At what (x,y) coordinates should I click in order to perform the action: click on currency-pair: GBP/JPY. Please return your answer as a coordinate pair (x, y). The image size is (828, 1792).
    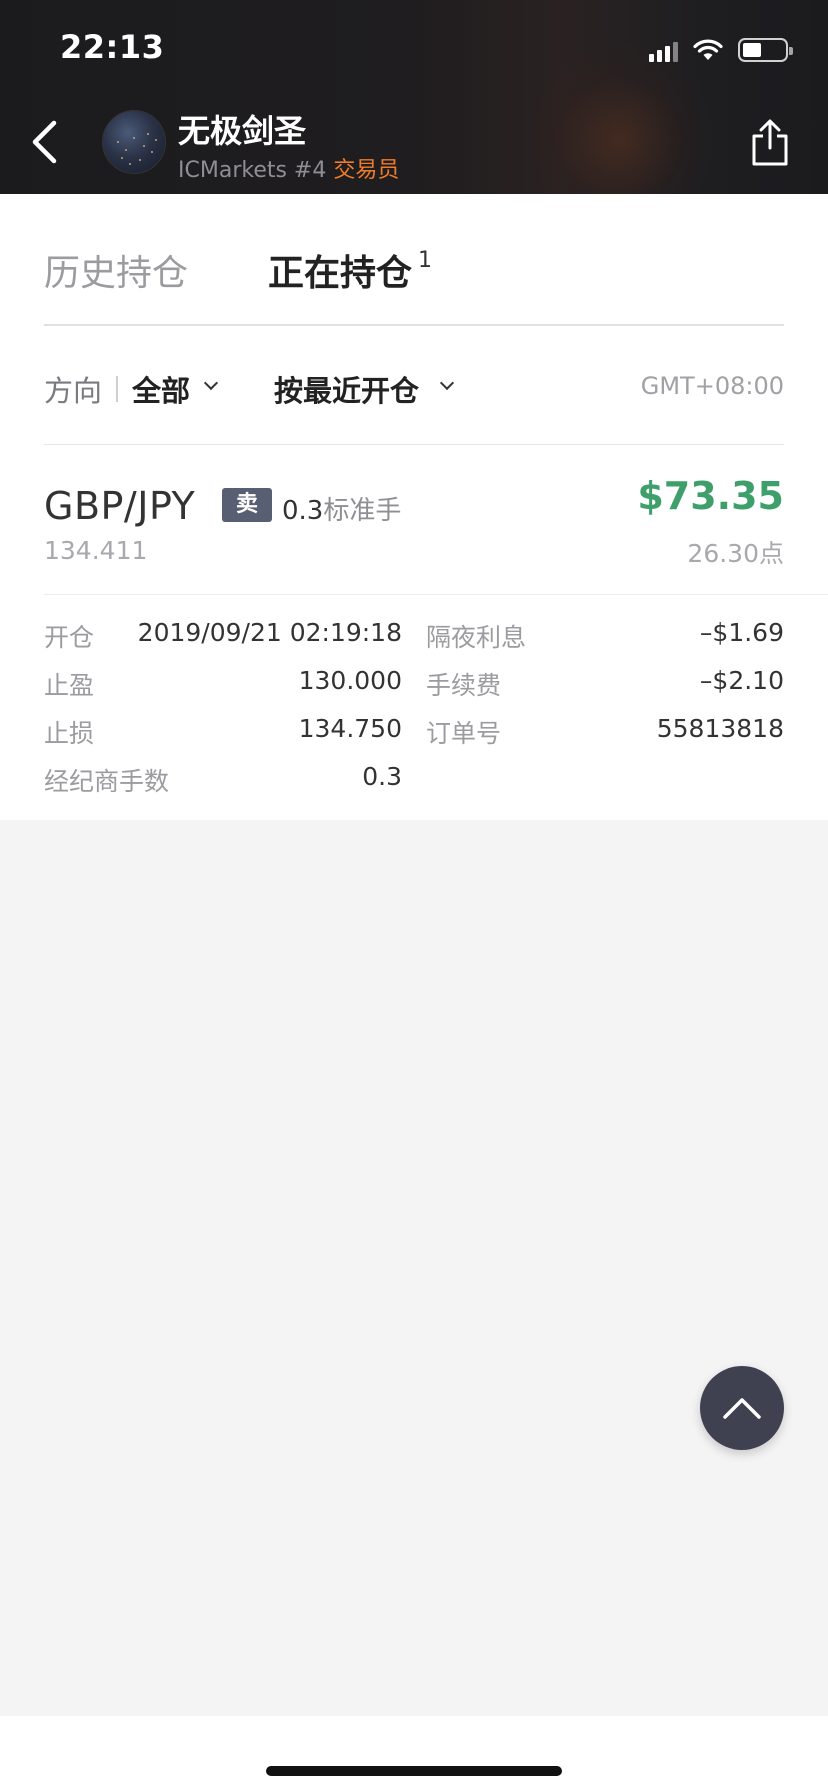
    Looking at the image, I should click on (120, 506).